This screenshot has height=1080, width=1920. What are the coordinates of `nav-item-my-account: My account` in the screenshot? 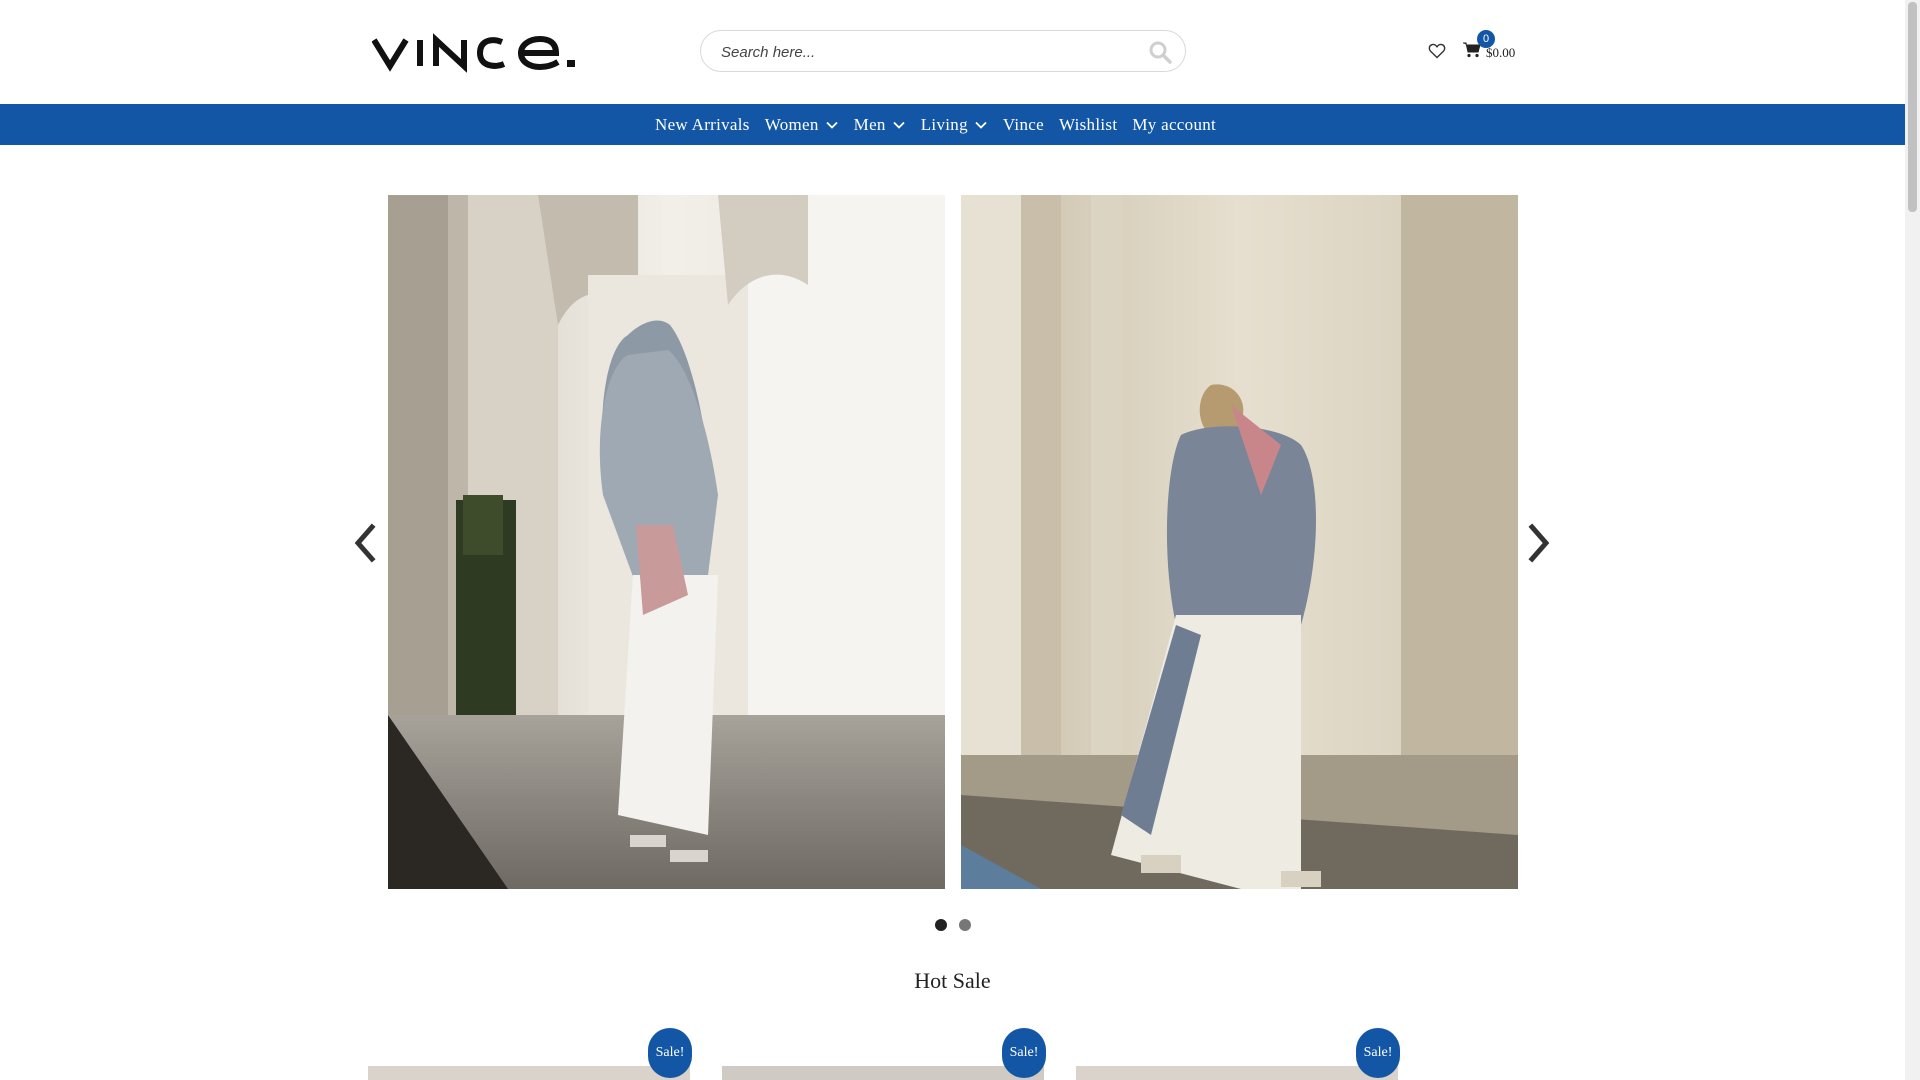 It's located at (1174, 125).